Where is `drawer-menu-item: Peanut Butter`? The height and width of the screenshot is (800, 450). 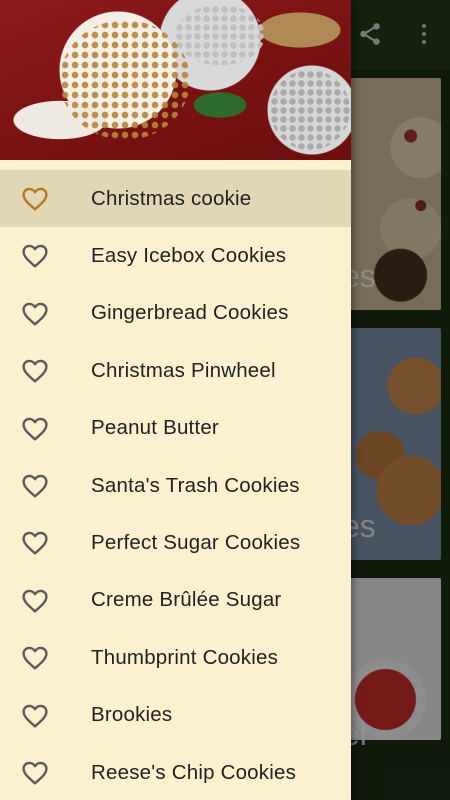 drawer-menu-item: Peanut Butter is located at coordinates (175, 428).